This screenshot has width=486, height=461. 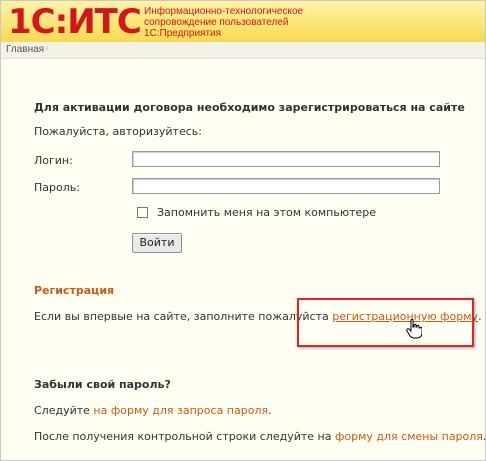 What do you see at coordinates (102, 384) in the screenshot?
I see `forgot-password-heading: Забыли свой пароль?` at bounding box center [102, 384].